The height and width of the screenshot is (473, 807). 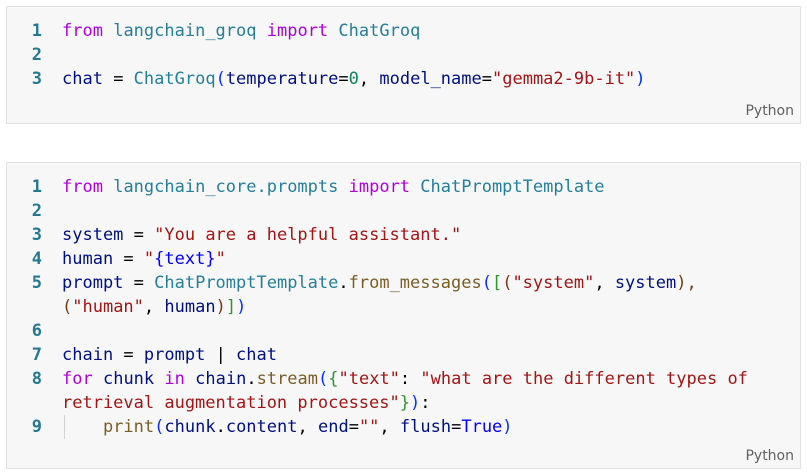 What do you see at coordinates (231, 403) in the screenshot?
I see `code-token: retrieval augmentation processes"` at bounding box center [231, 403].